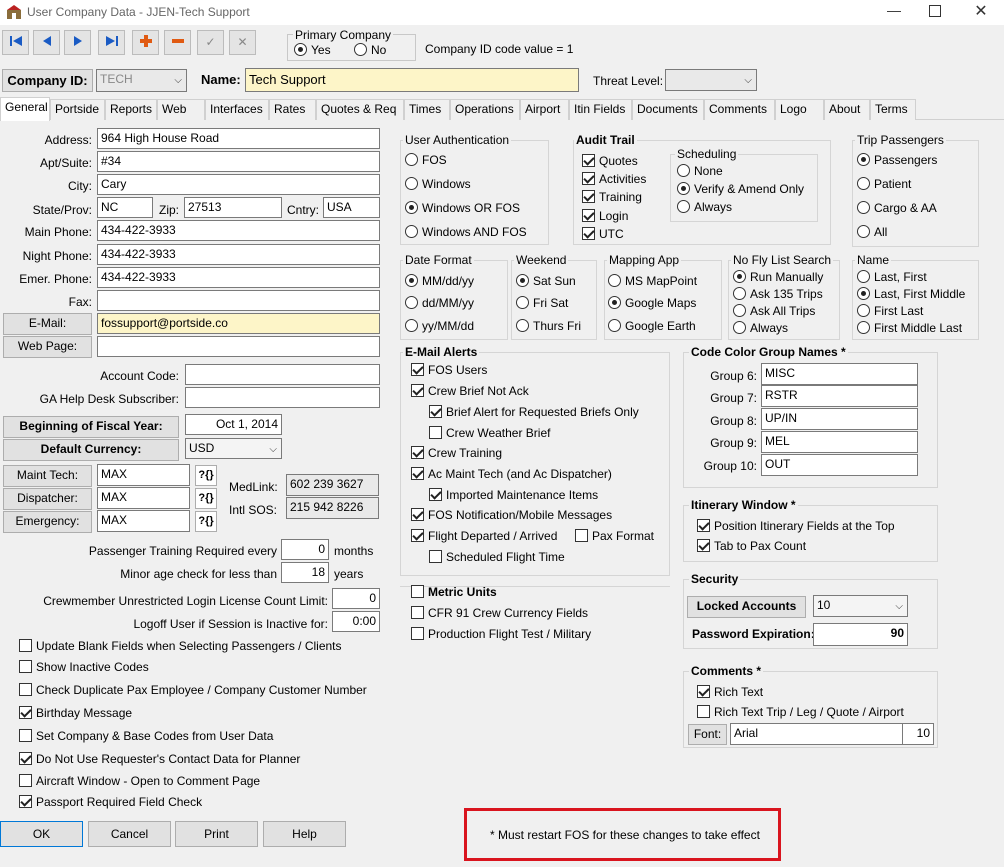 This screenshot has width=1004, height=867. I want to click on fax-field, so click(238, 300).